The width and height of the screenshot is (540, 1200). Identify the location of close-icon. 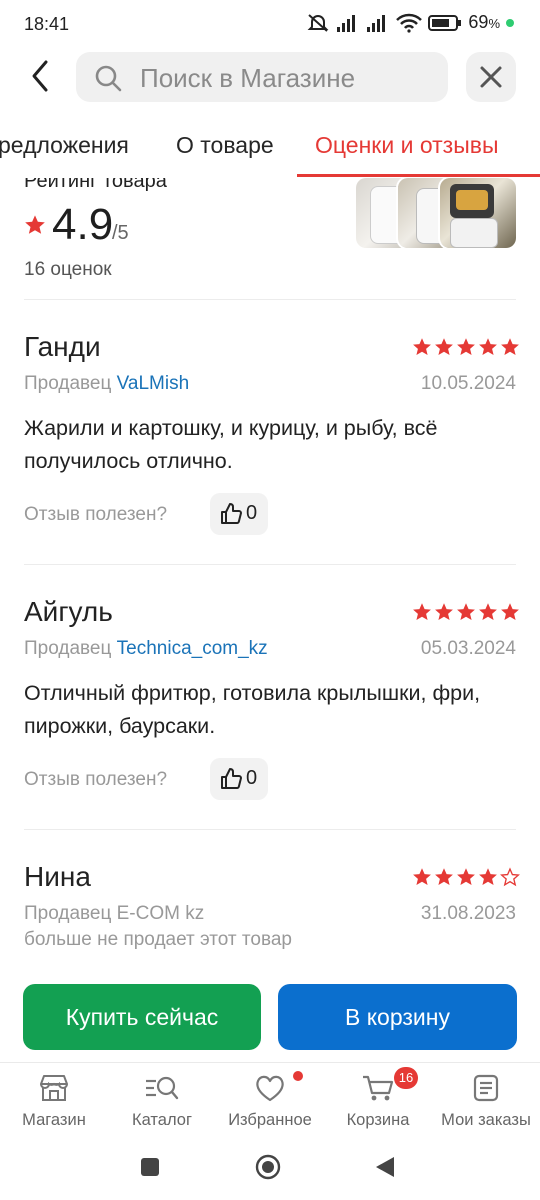
(491, 77).